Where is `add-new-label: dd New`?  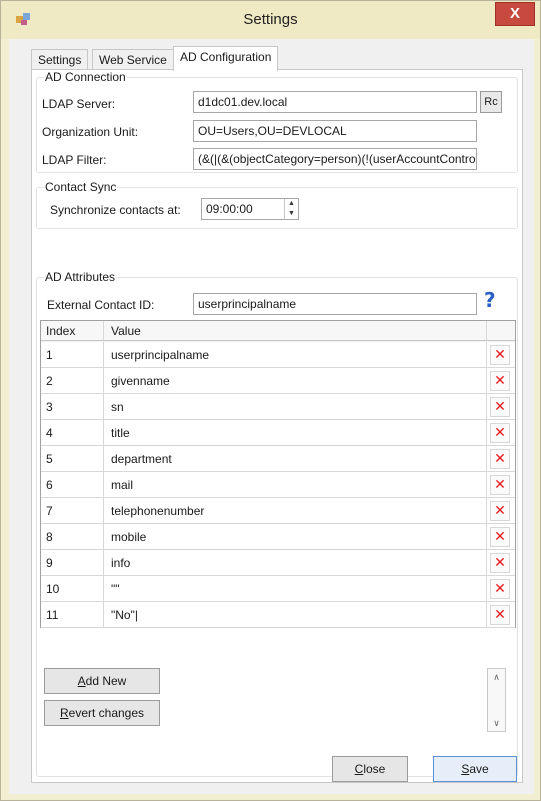
add-new-label: dd New is located at coordinates (106, 681).